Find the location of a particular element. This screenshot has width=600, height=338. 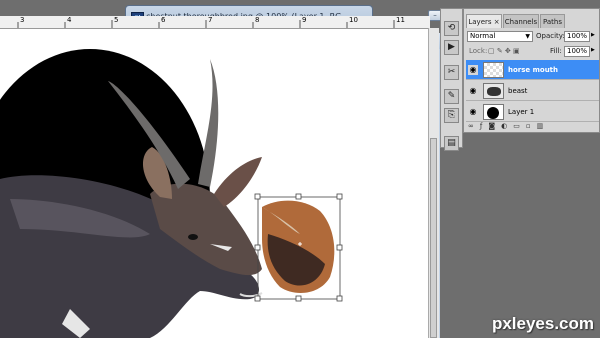

antelope-horn is located at coordinates (208, 123).